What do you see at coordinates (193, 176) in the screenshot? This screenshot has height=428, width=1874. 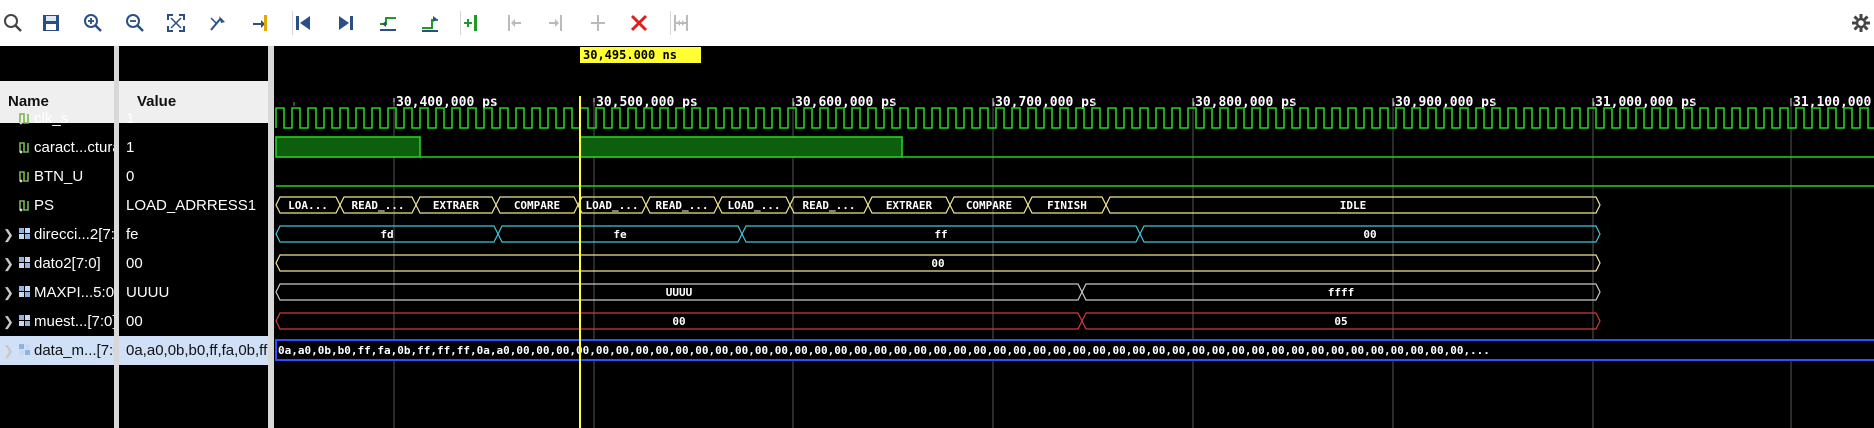 I see `signal-value-row: 0` at bounding box center [193, 176].